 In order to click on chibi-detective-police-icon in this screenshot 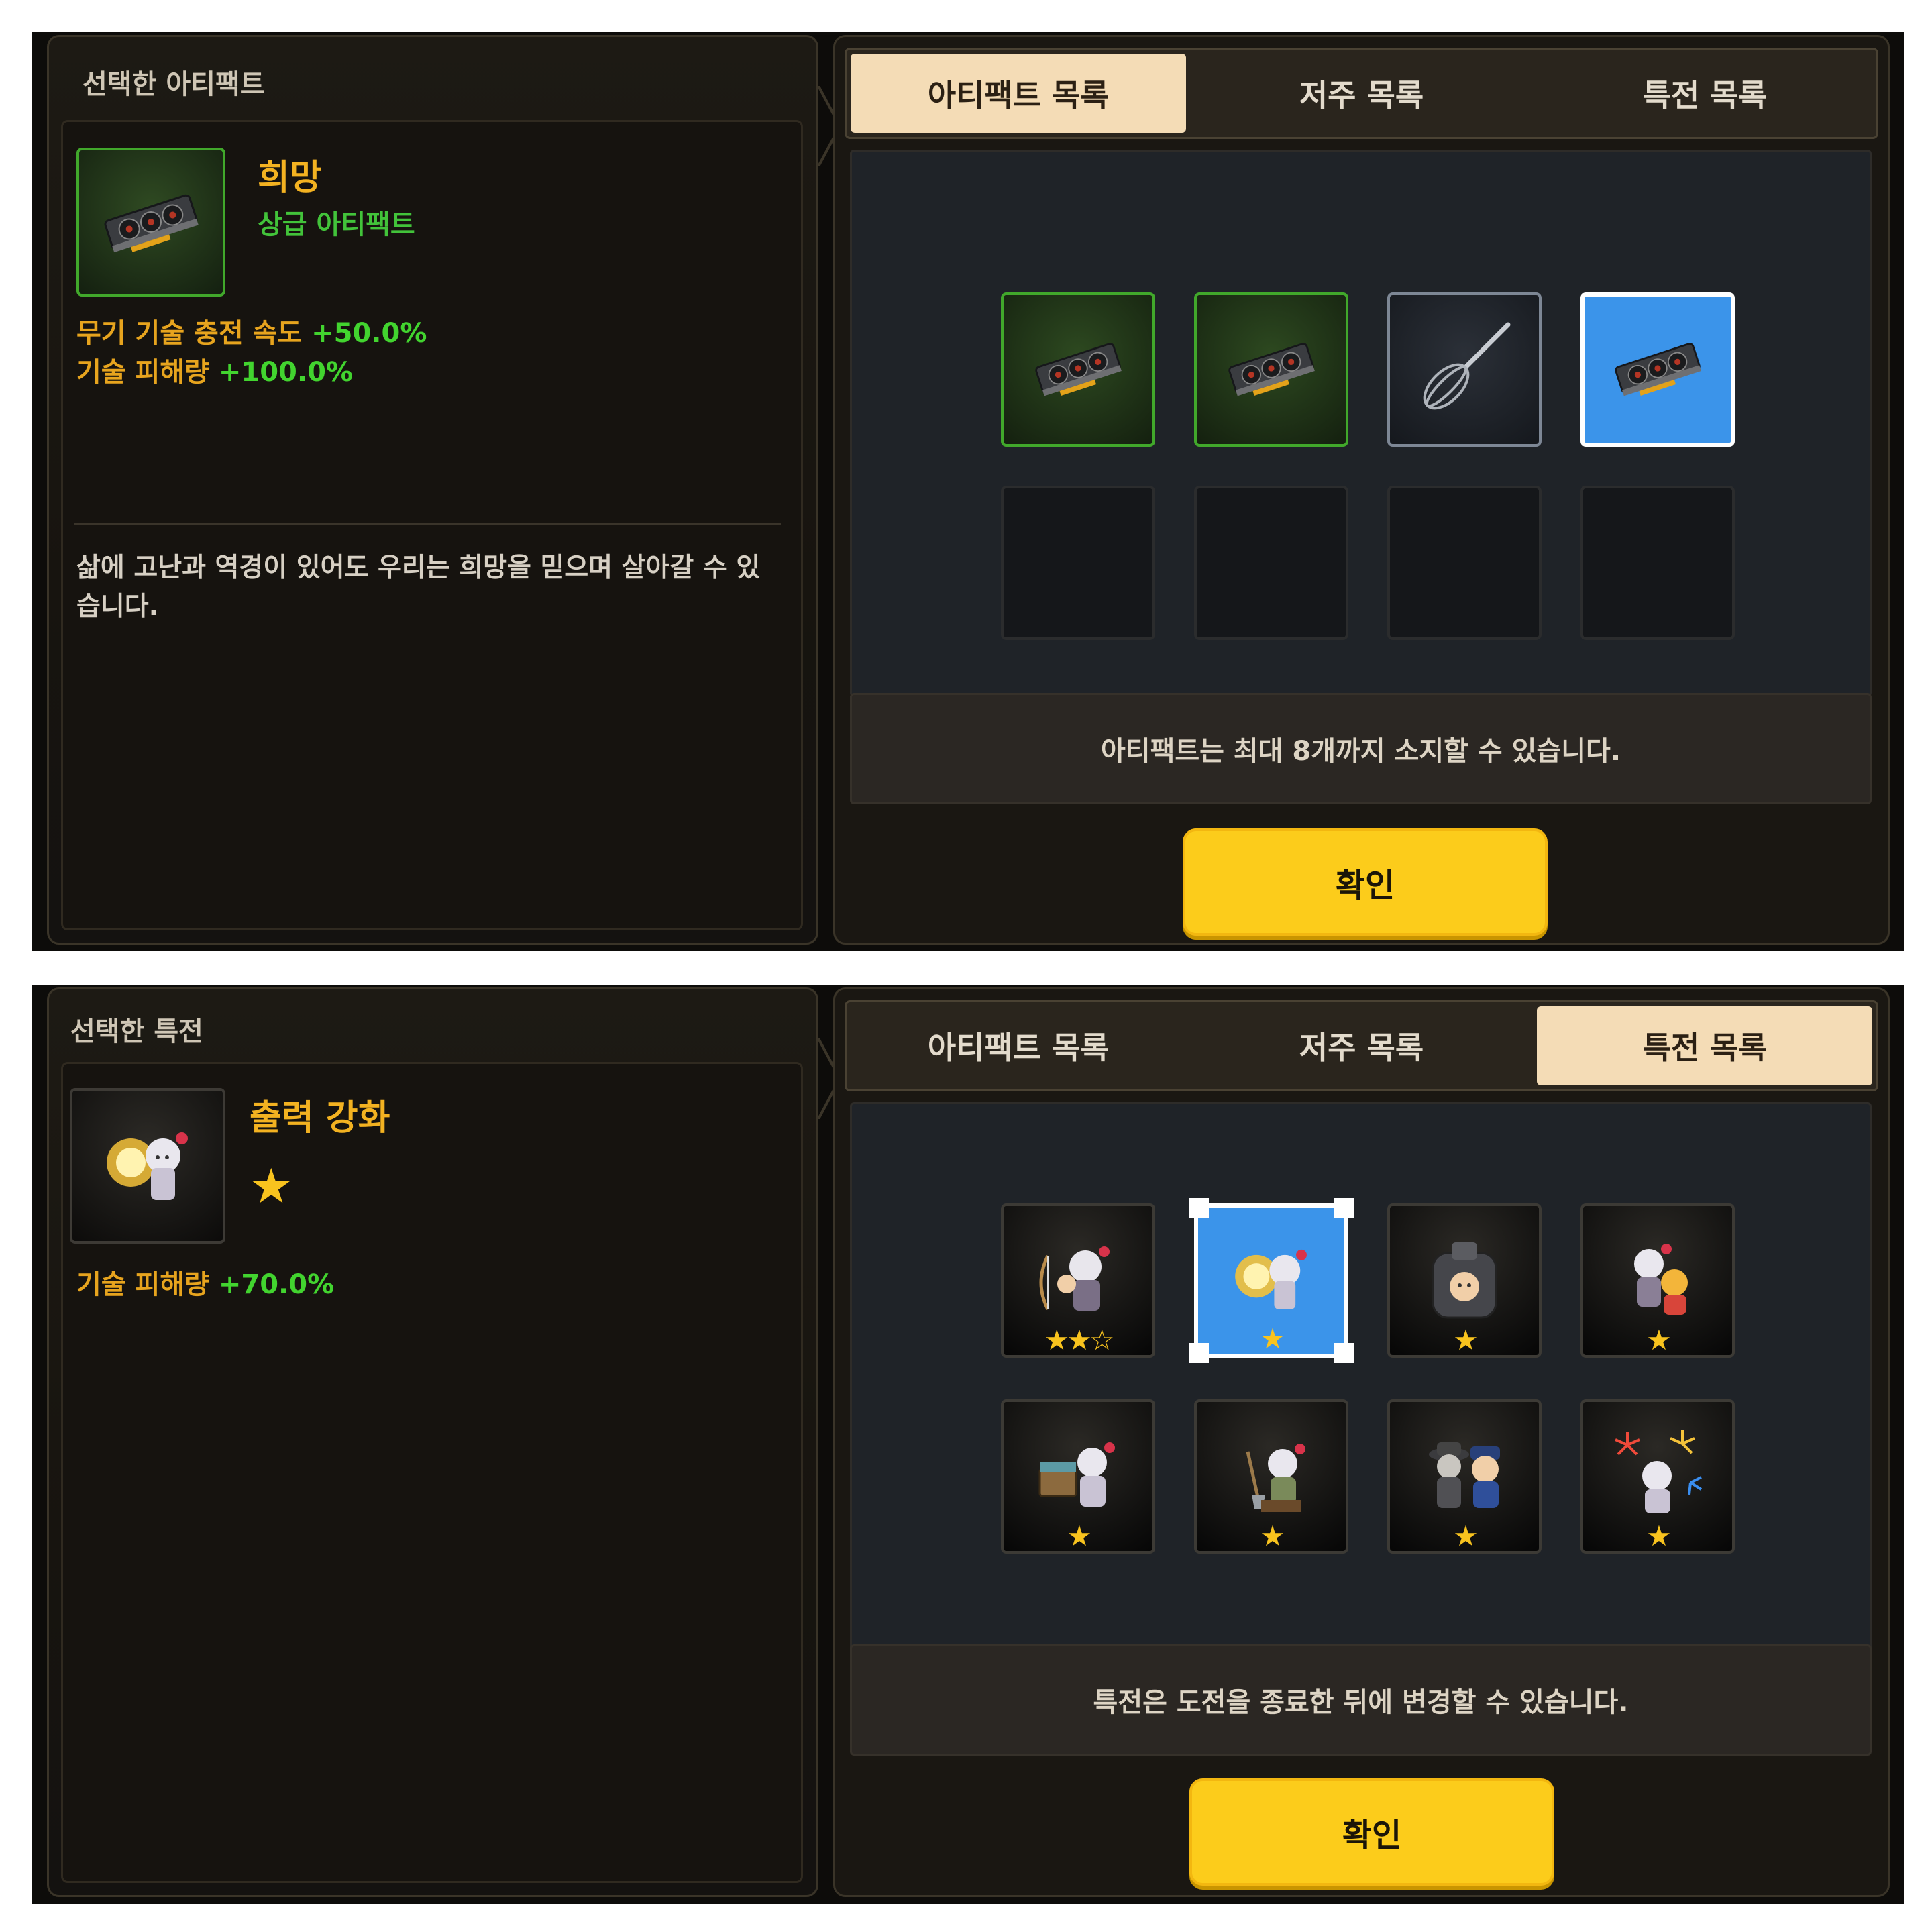, I will do `click(1464, 1476)`.